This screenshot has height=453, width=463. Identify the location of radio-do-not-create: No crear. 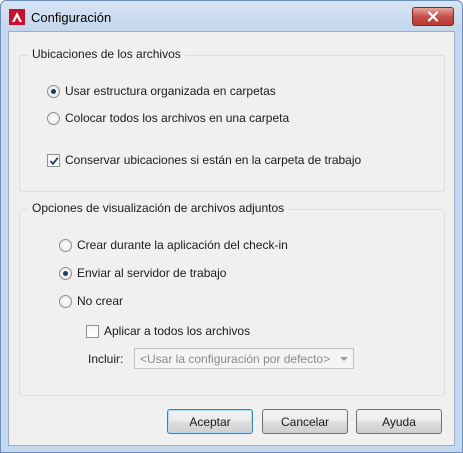
(91, 301).